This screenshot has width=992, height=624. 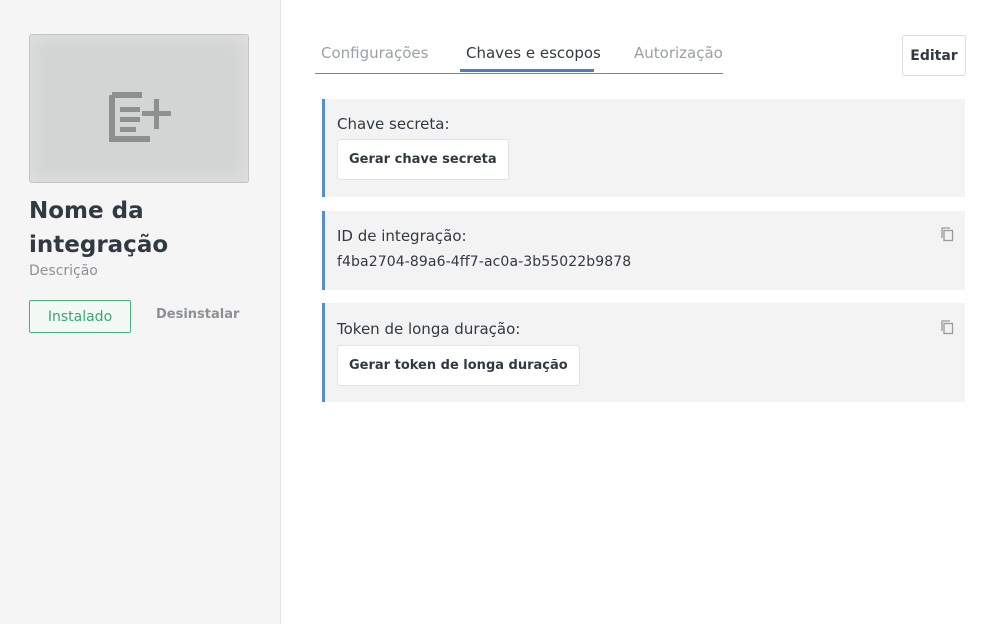 What do you see at coordinates (429, 329) in the screenshot?
I see `long-token-label: Token de longa duração:` at bounding box center [429, 329].